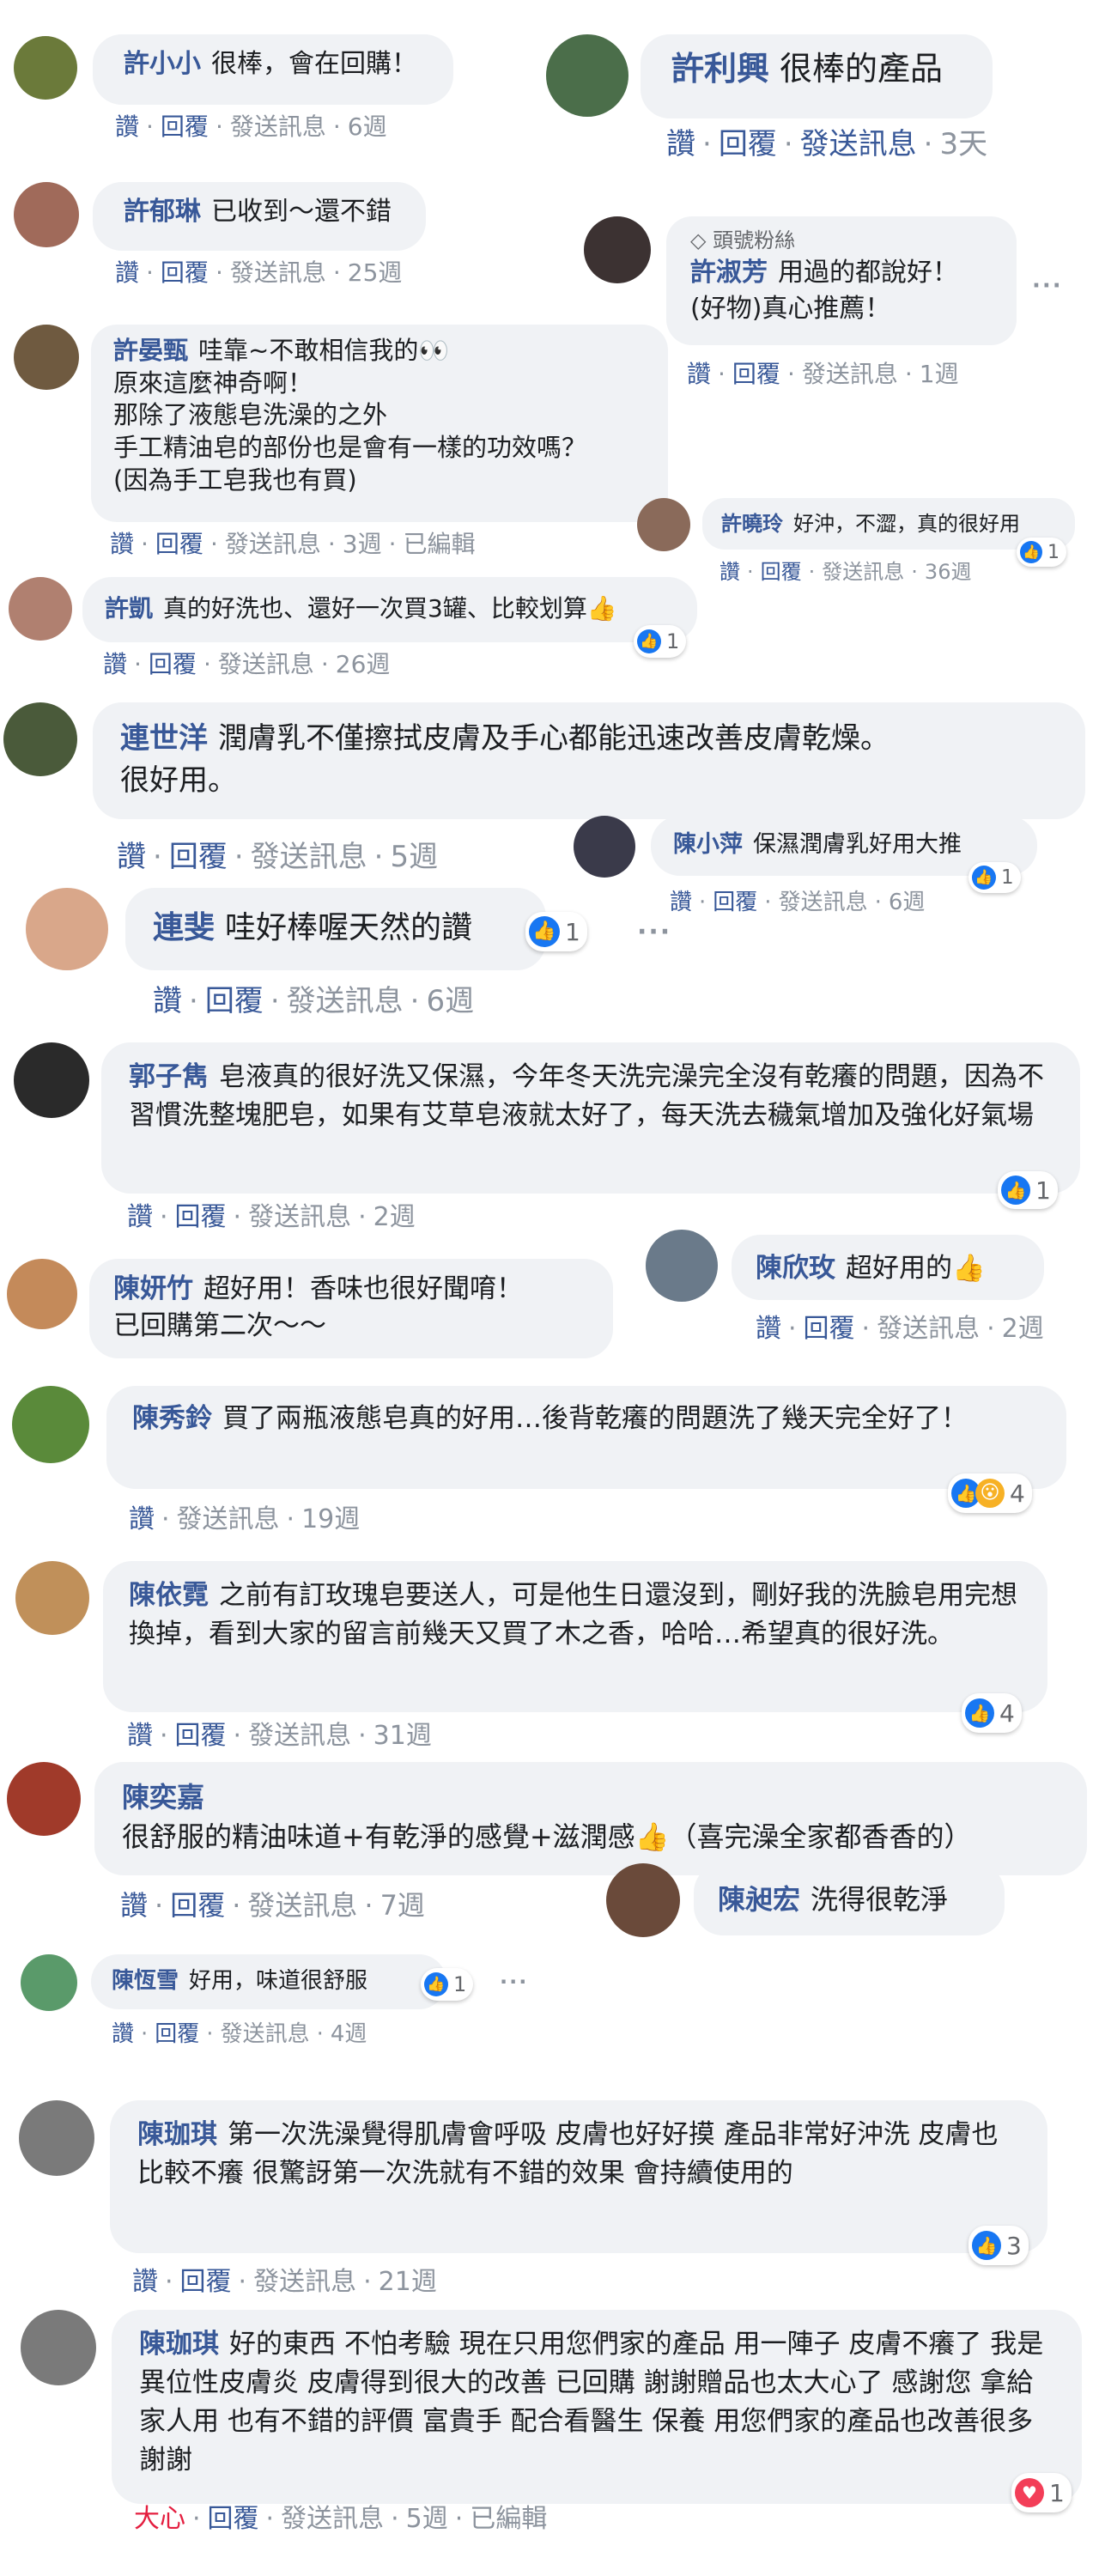 This screenshot has height=2576, width=1099. Describe the element at coordinates (752, 524) in the screenshot. I see `commenter-name: 許曉玲` at that location.